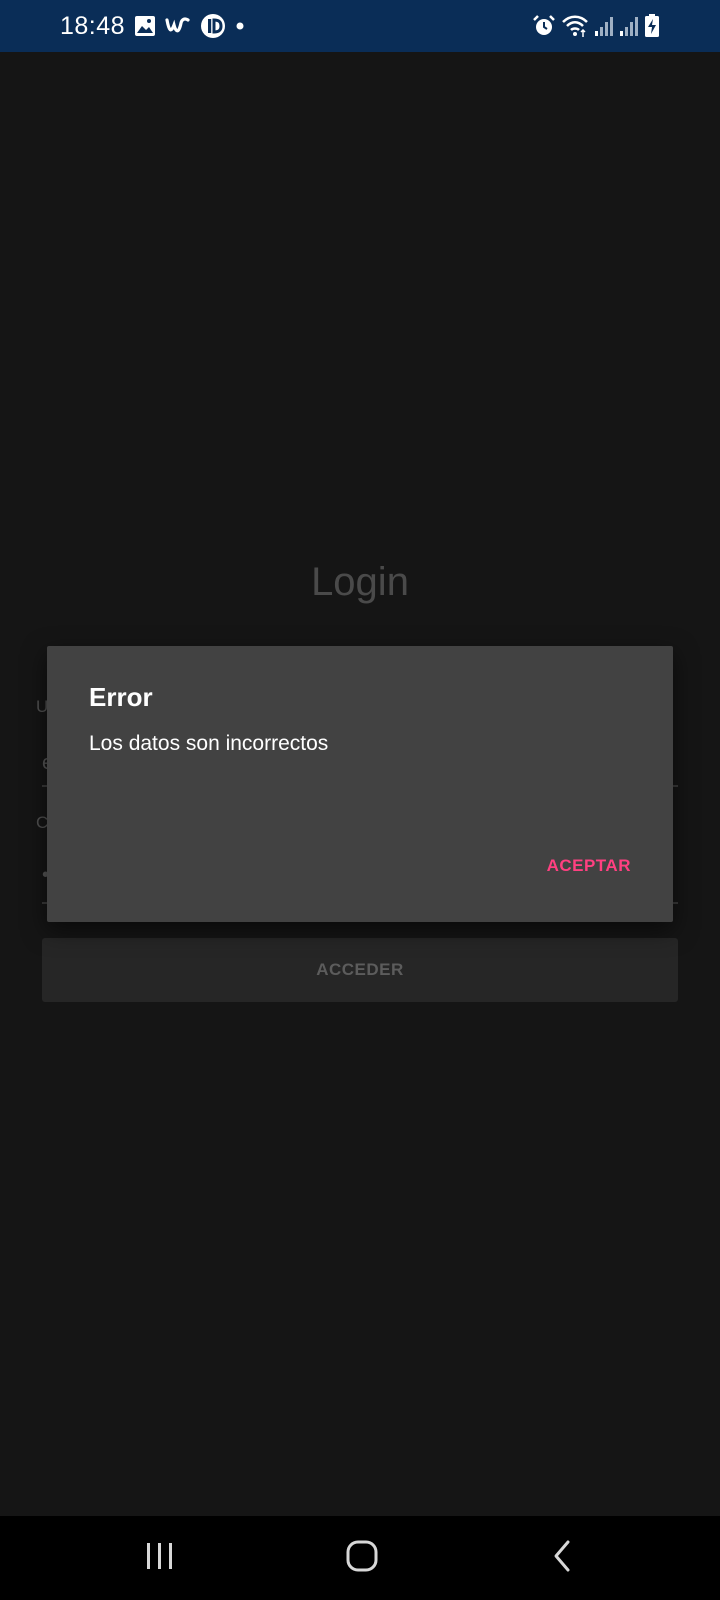 This screenshot has width=720, height=1600. What do you see at coordinates (360, 582) in the screenshot?
I see `page-title: Login` at bounding box center [360, 582].